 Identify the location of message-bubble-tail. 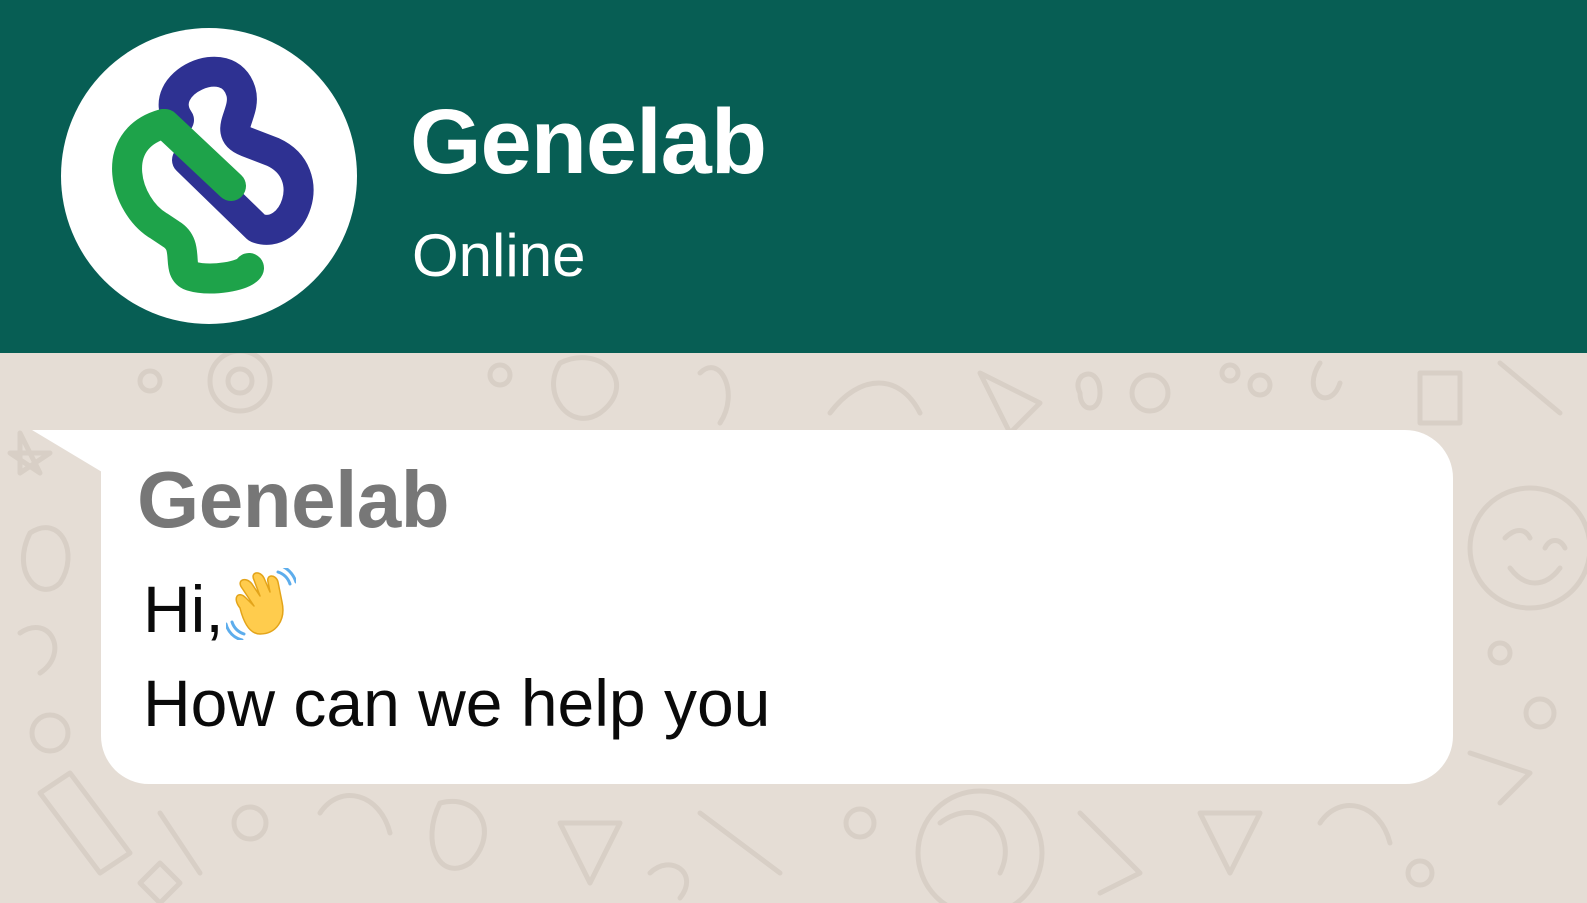
(67, 451).